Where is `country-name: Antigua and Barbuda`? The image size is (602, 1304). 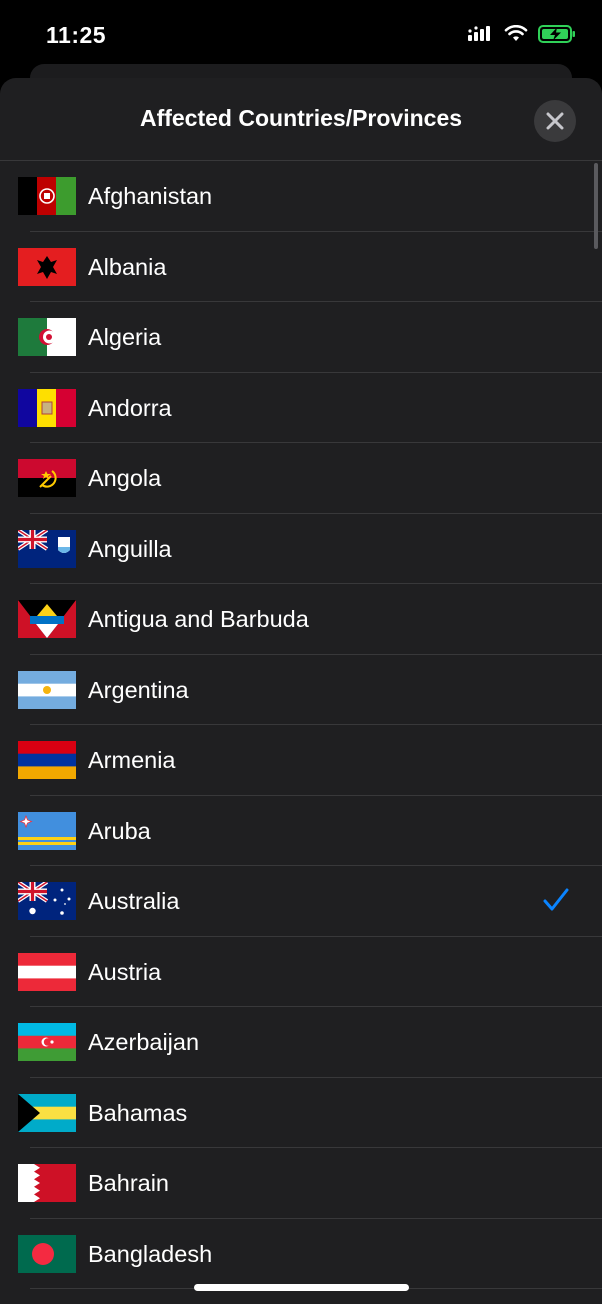
country-name: Antigua and Barbuda is located at coordinates (198, 619).